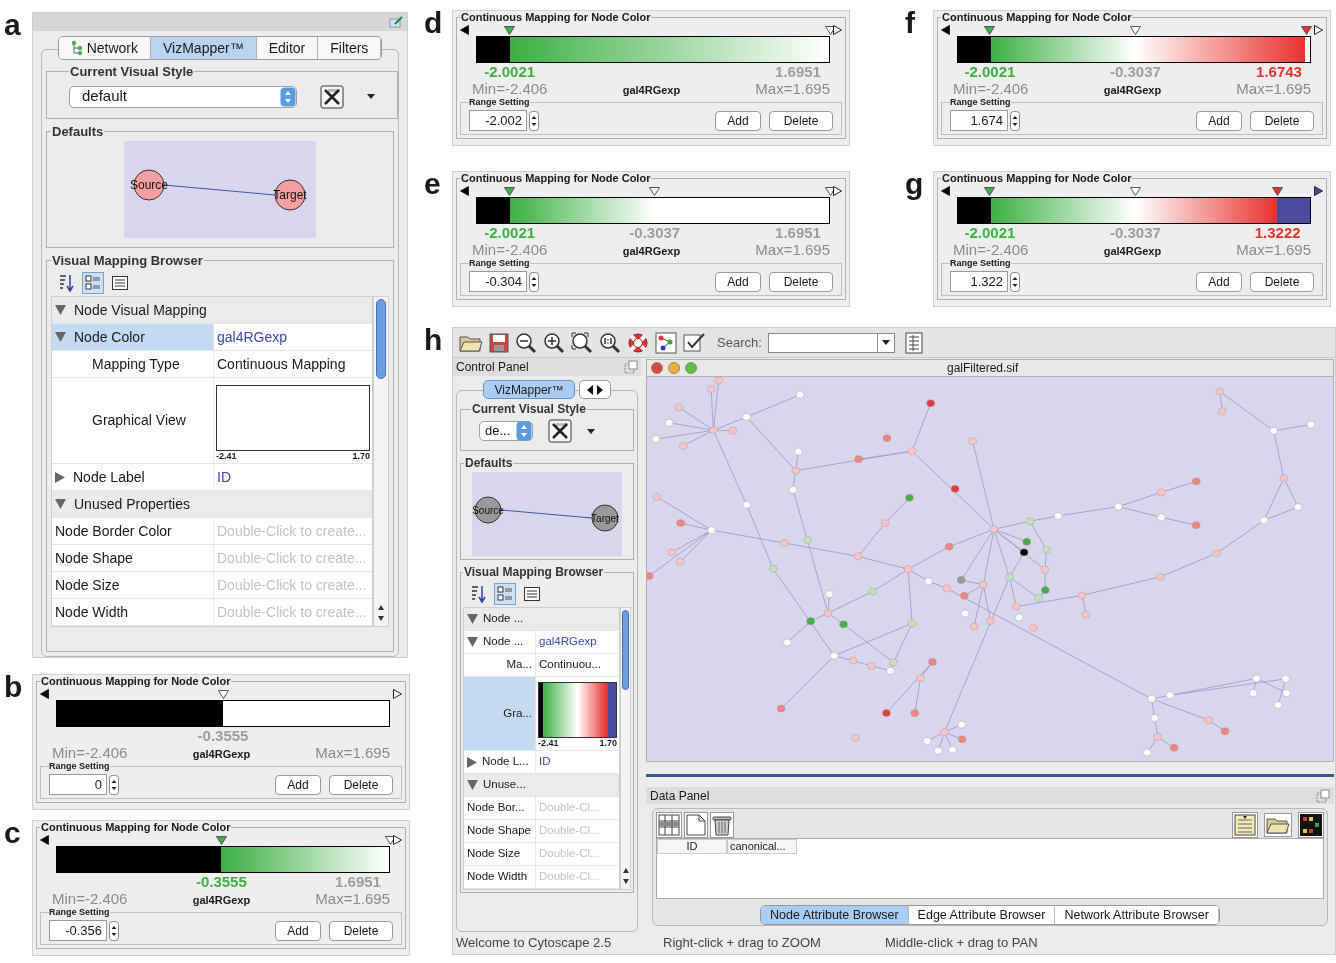 This screenshot has width=1336, height=963. Describe the element at coordinates (657, 368) in the screenshot. I see `close-button` at that location.